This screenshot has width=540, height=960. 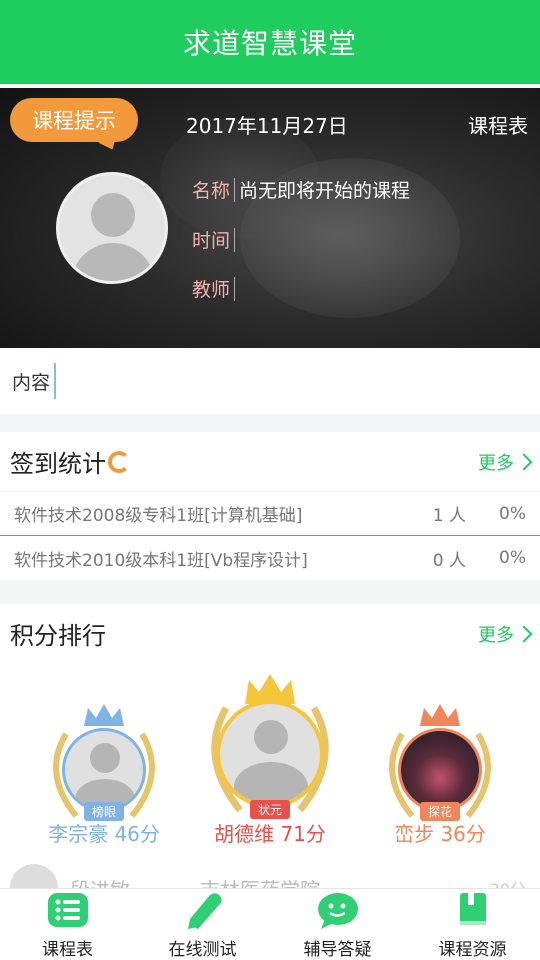 I want to click on course-teacher-row: 教师, so click(x=215, y=288).